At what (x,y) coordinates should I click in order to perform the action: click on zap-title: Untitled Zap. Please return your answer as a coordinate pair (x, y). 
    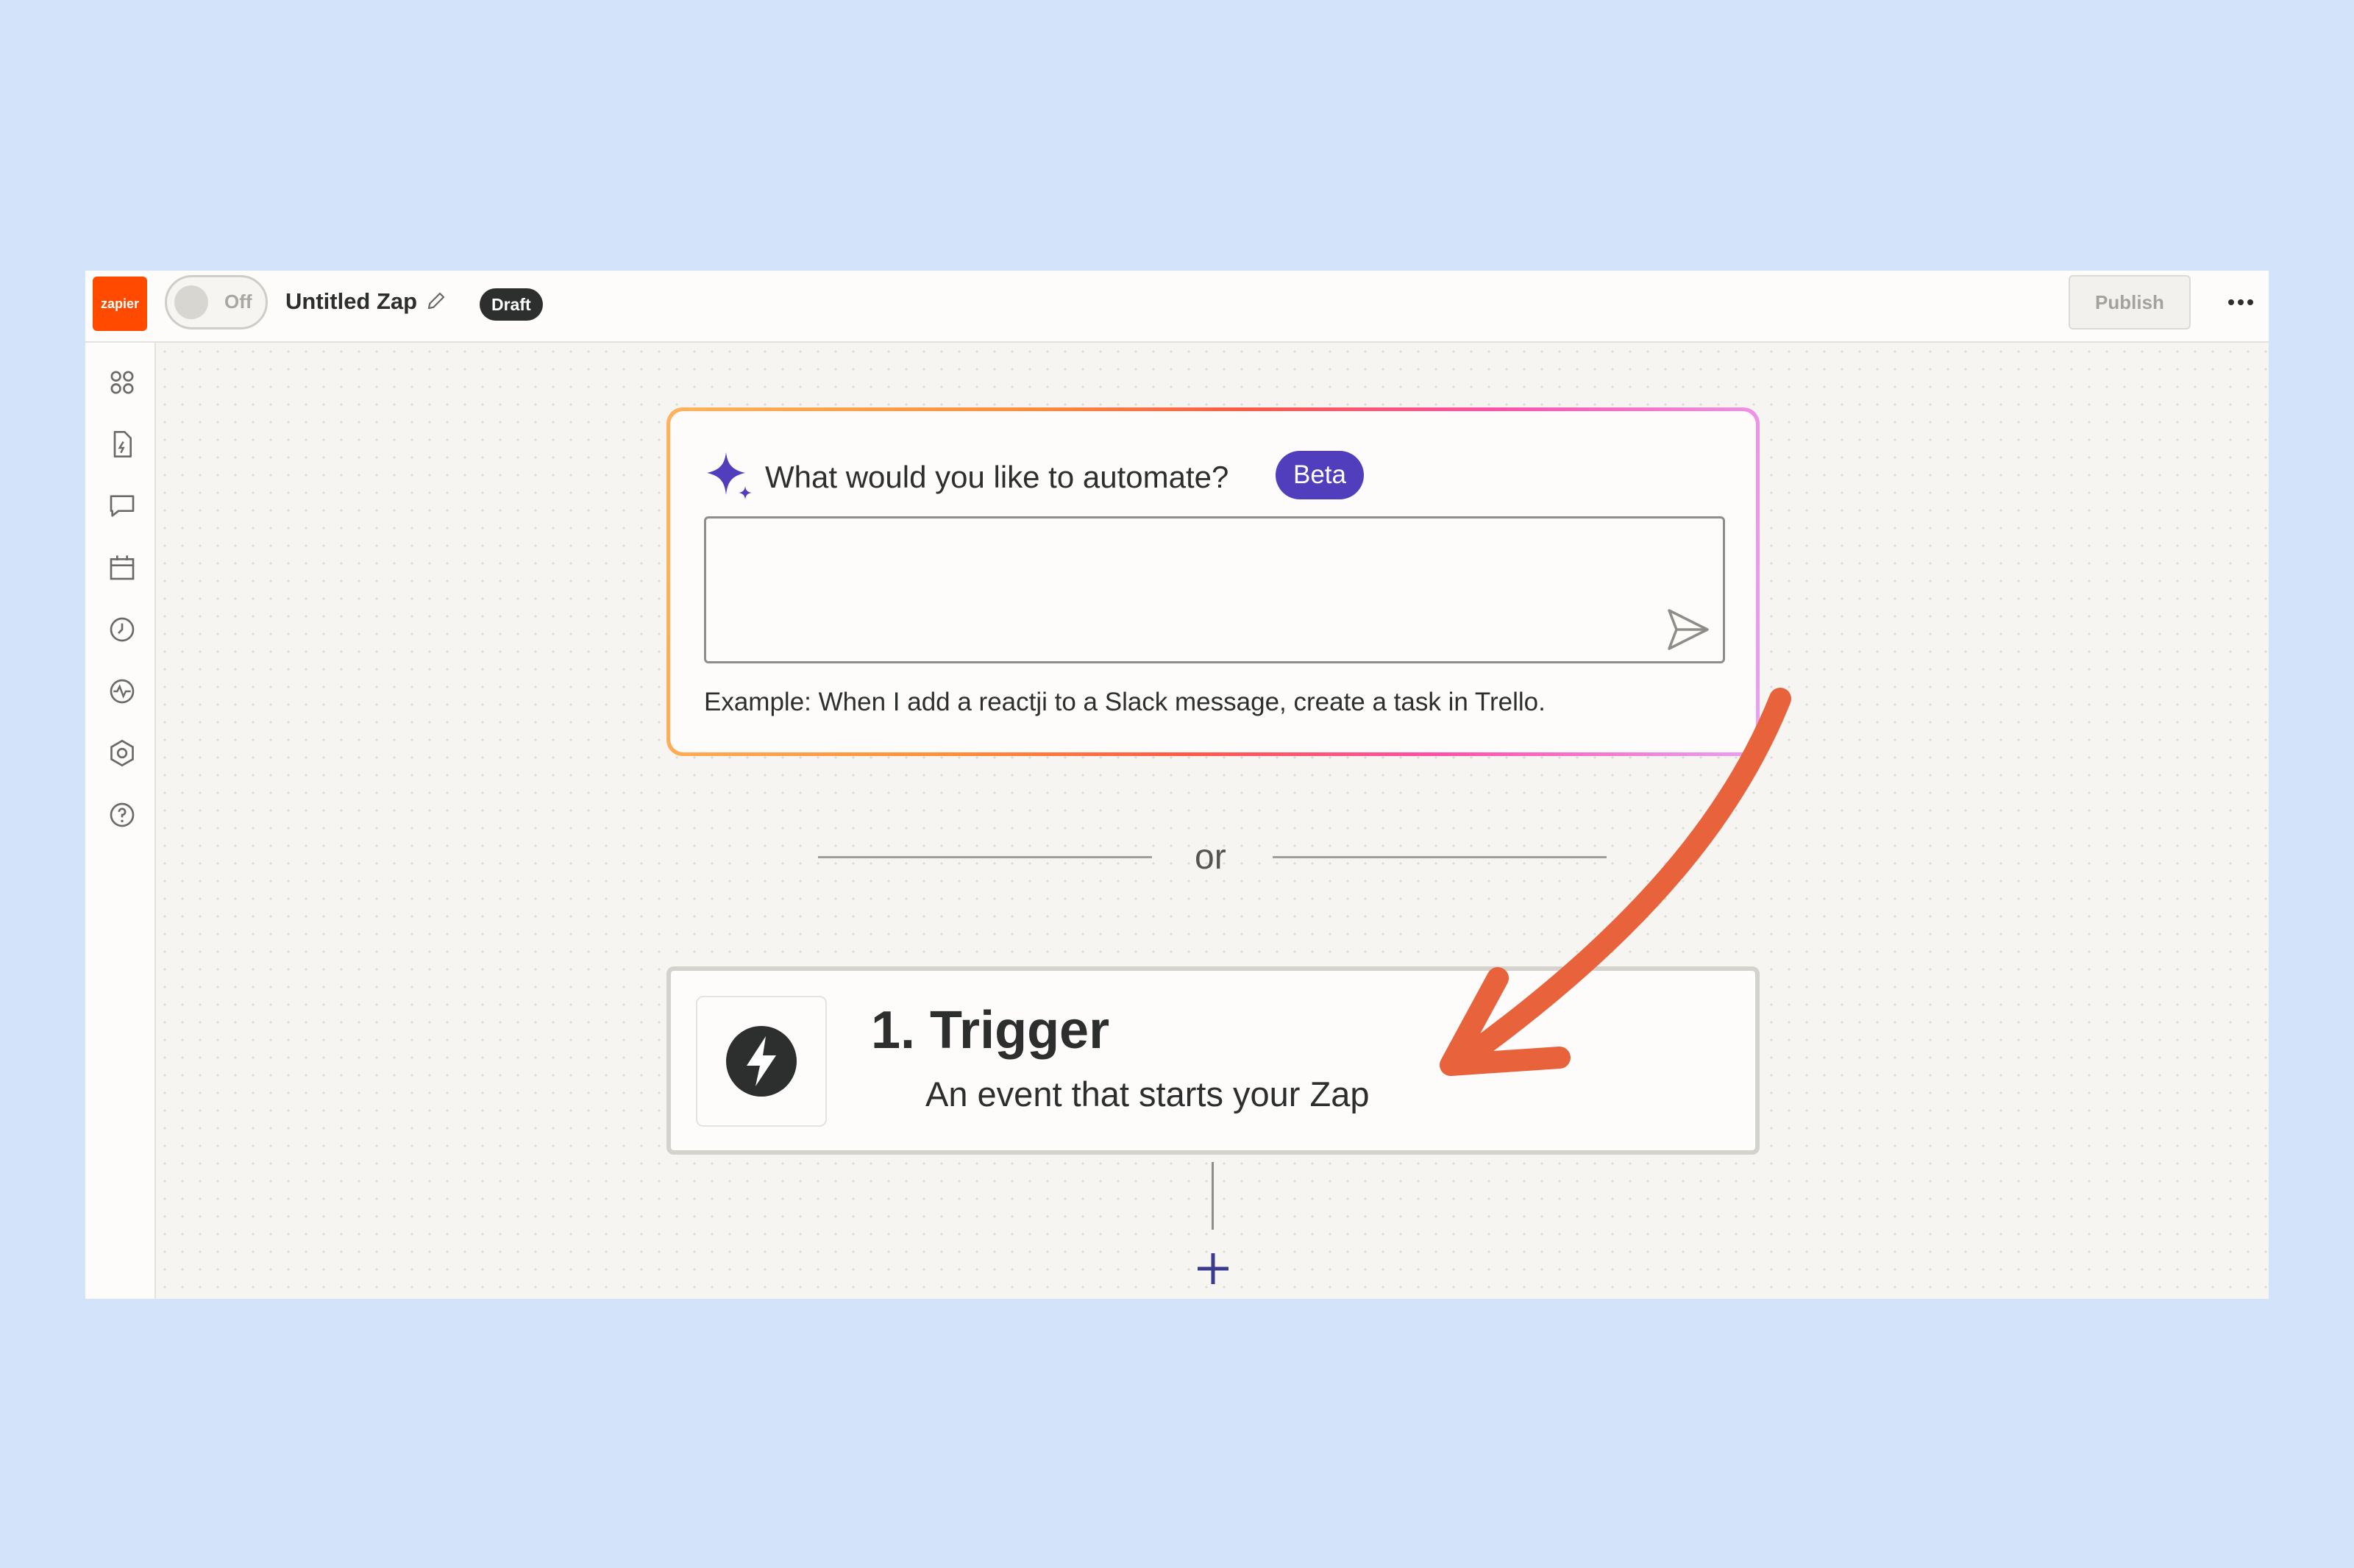
    Looking at the image, I should click on (351, 301).